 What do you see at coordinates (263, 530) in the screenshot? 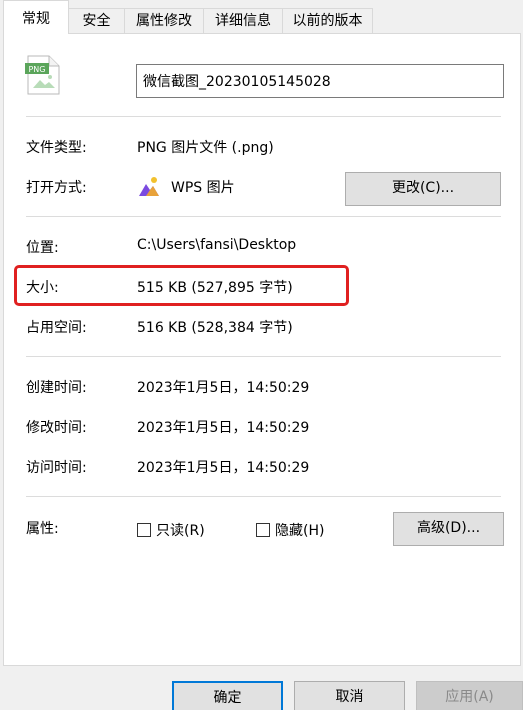
I see `hidden-checkbox` at bounding box center [263, 530].